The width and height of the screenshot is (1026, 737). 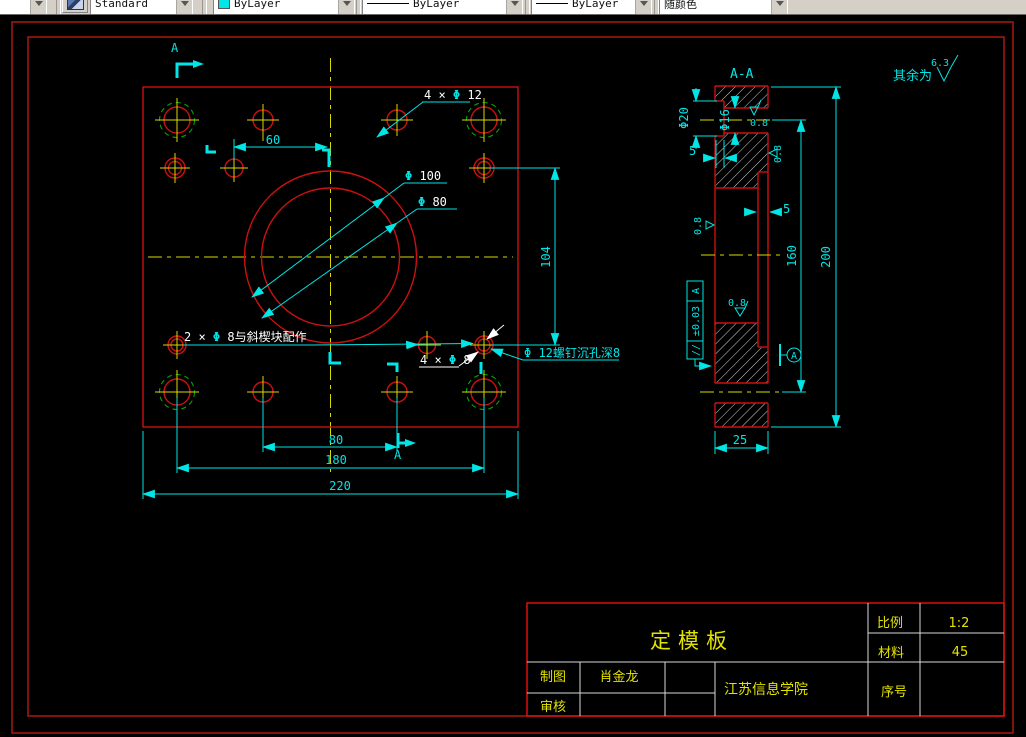 I want to click on color-swatch-icon, so click(x=224, y=4).